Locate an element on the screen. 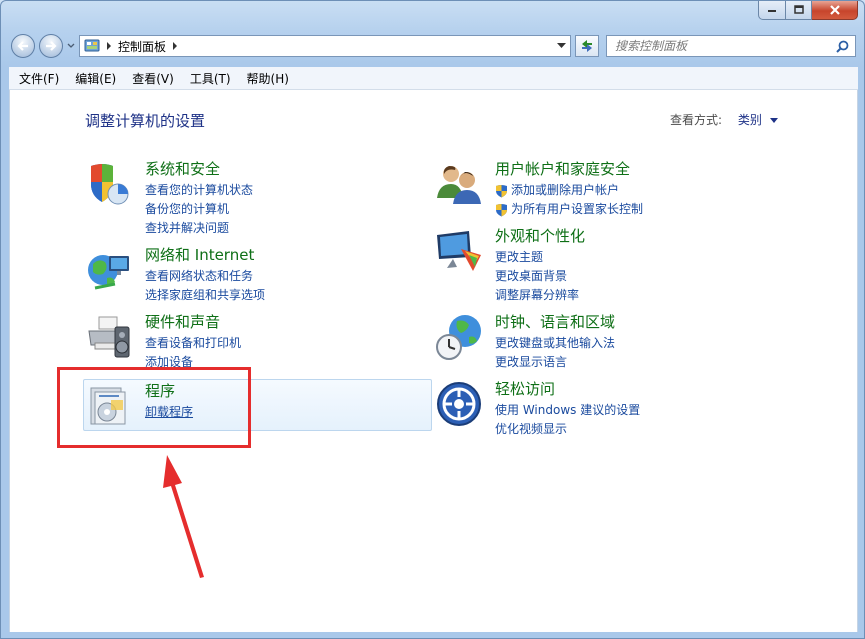 The height and width of the screenshot is (639, 865). search-box is located at coordinates (731, 46).